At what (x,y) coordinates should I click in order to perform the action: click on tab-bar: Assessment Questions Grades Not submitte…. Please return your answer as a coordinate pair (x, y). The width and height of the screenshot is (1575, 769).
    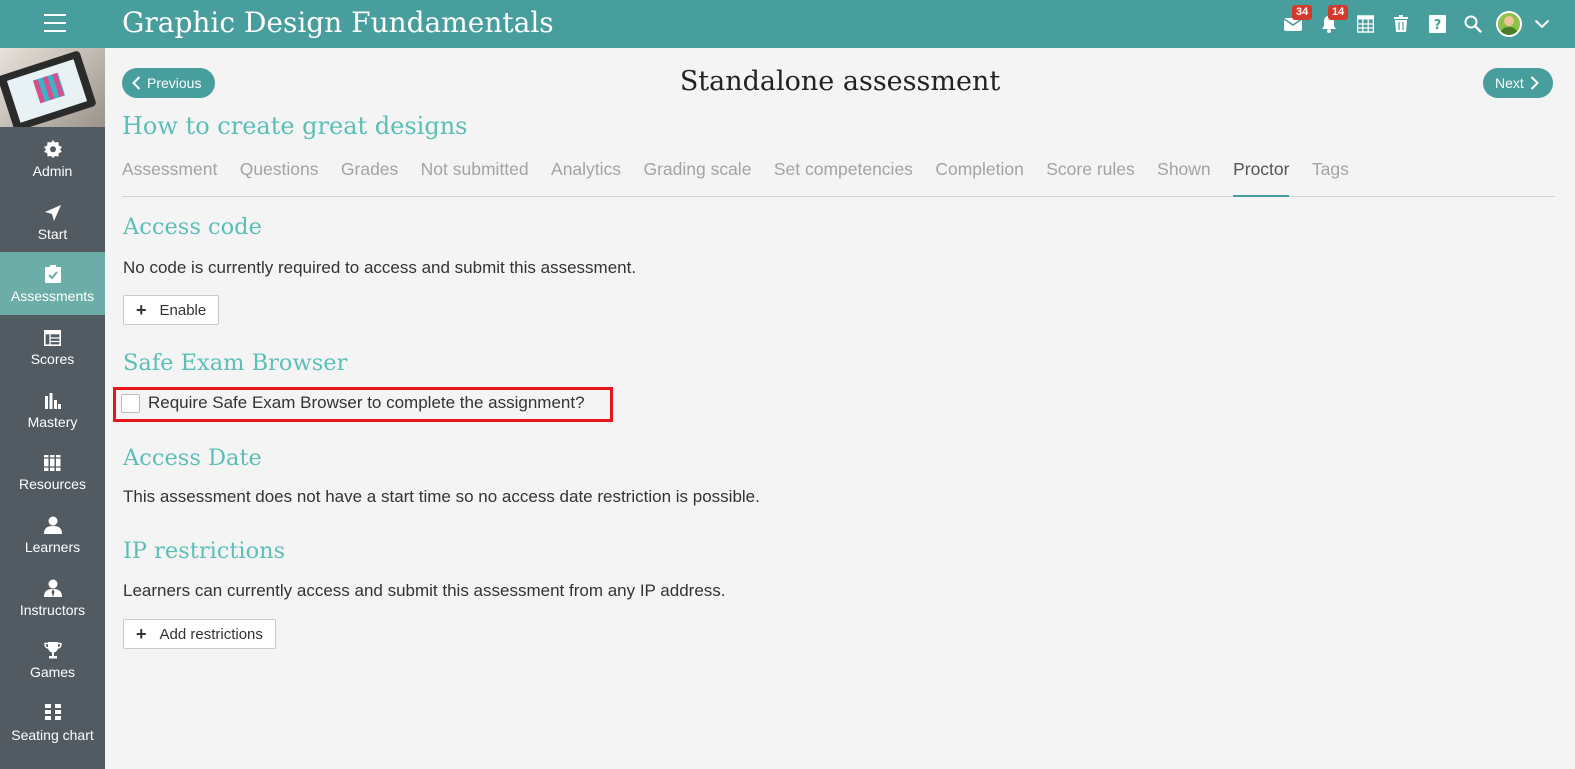
    Looking at the image, I should click on (838, 177).